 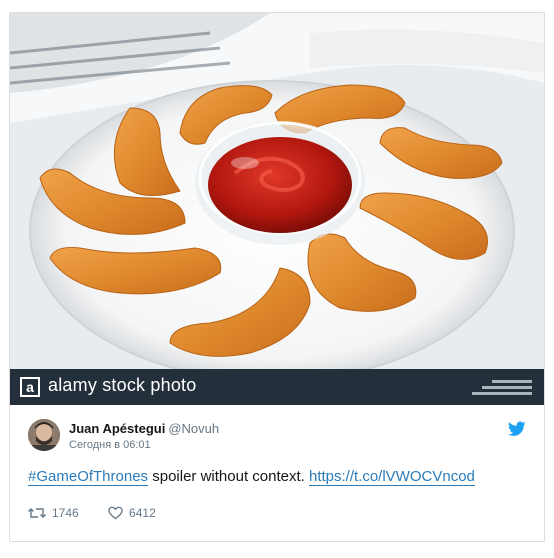 I want to click on tweet-url-link: https://t.co/lVWOCVncod, so click(x=391, y=477).